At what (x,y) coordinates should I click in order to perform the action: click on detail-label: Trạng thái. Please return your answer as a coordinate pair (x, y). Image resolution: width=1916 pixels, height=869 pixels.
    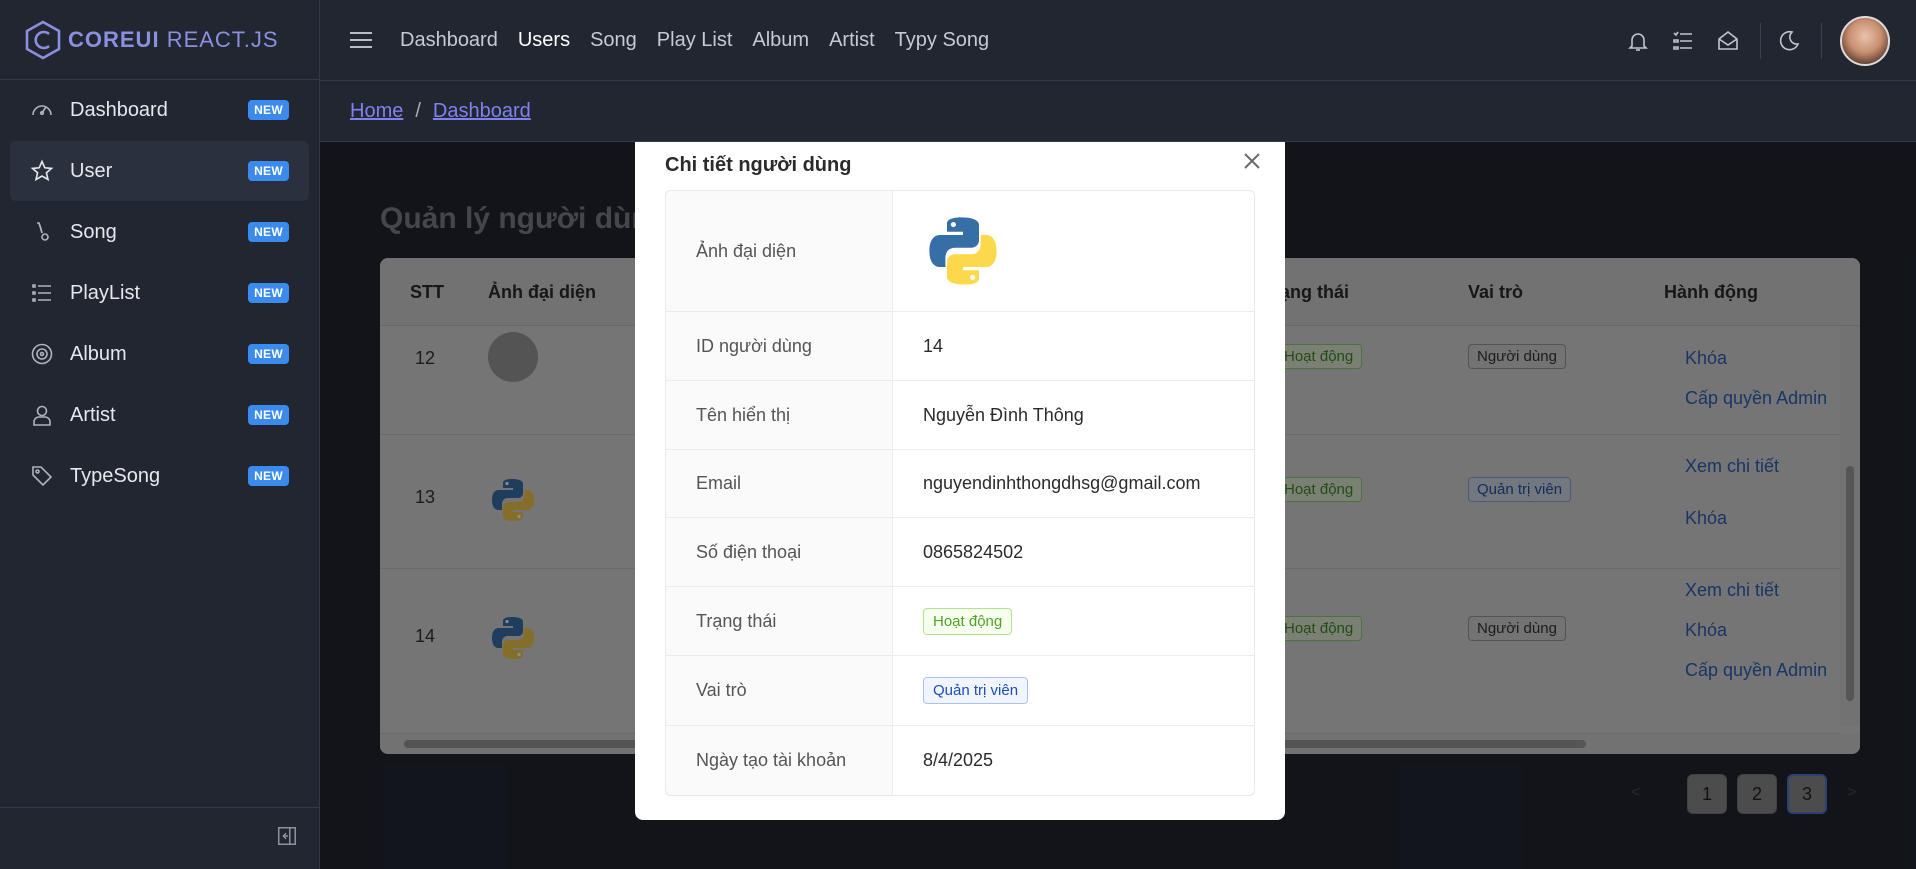
    Looking at the image, I should click on (779, 621).